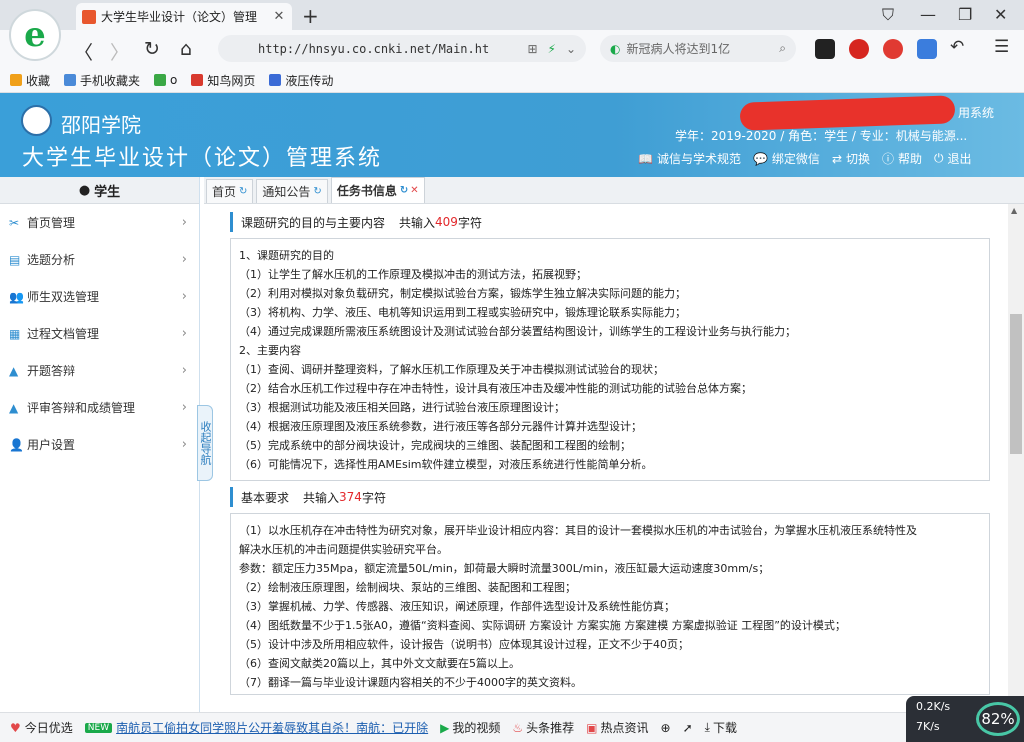 This screenshot has height=742, width=1024. Describe the element at coordinates (286, 255) in the screenshot. I see `text-line: 1、课题研究的目的` at that location.